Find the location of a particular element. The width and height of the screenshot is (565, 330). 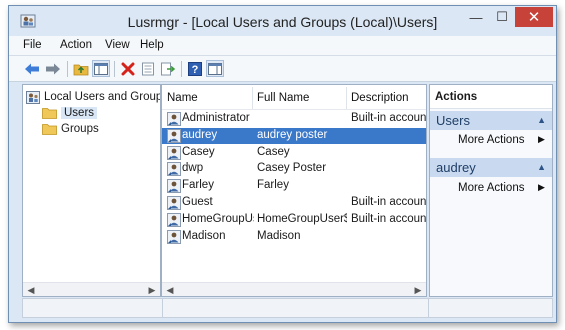

actions-section-users: Users ▲ is located at coordinates (491, 120).